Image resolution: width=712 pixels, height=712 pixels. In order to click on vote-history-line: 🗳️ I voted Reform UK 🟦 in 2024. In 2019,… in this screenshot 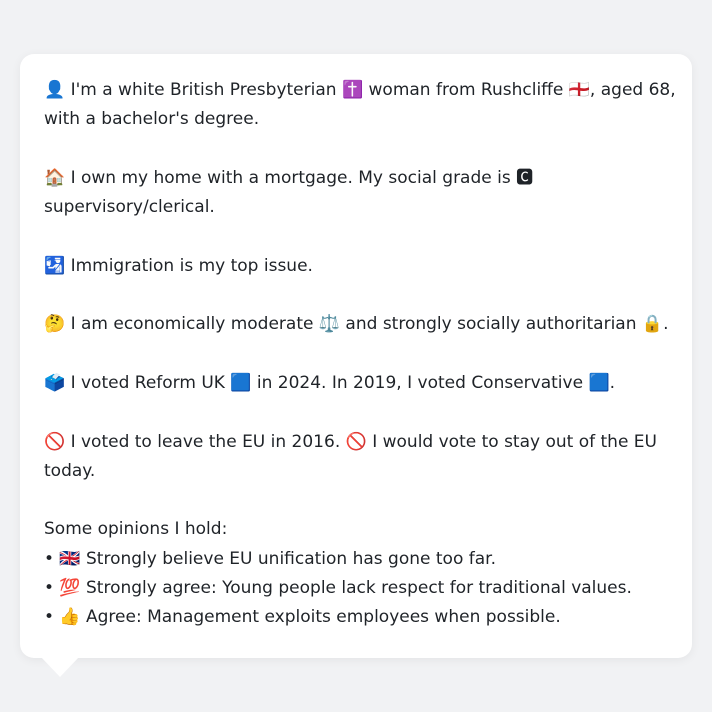, I will do `click(330, 382)`.